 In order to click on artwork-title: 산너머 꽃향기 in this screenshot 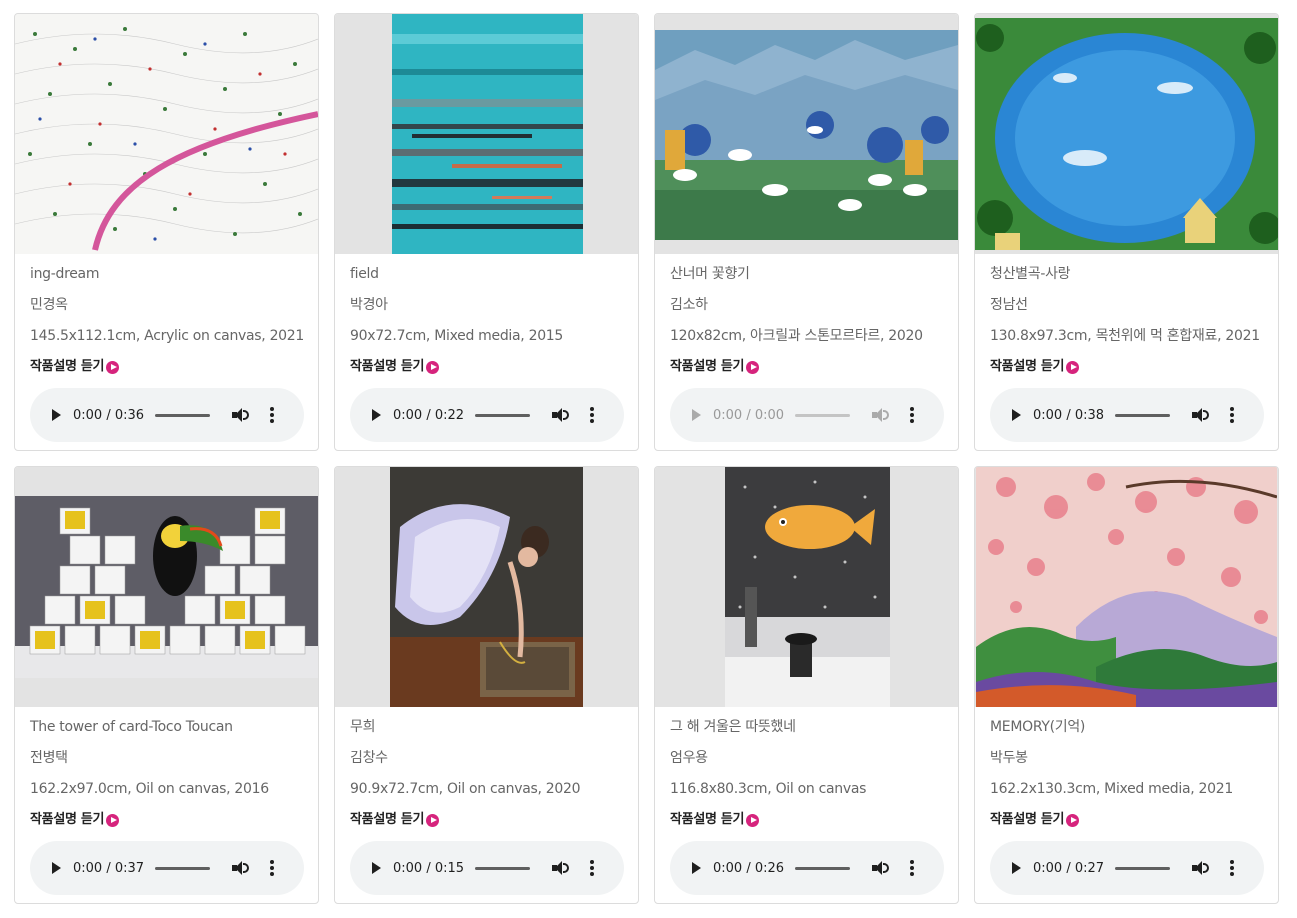, I will do `click(710, 274)`.